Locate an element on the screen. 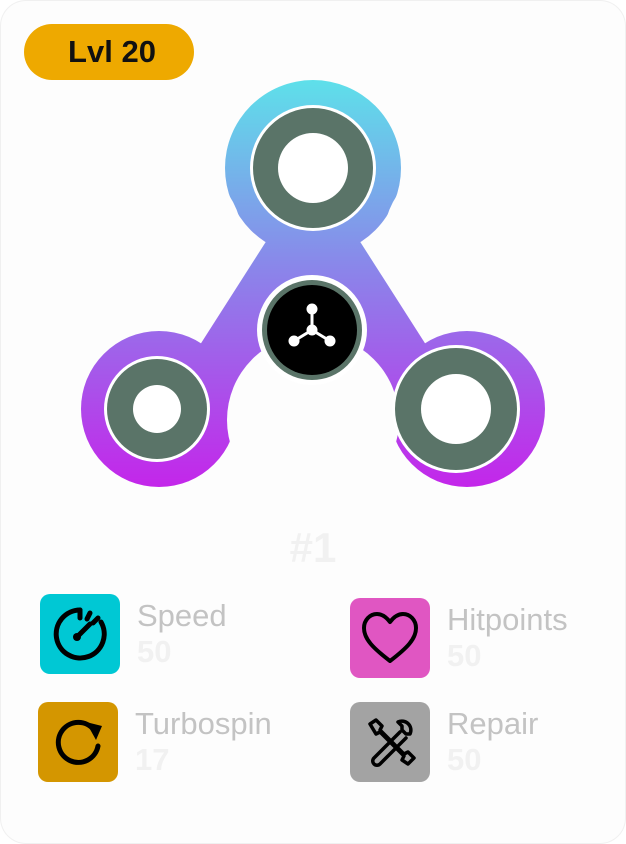 The height and width of the screenshot is (844, 626). hitpoints-label: Hitpoints is located at coordinates (507, 619).